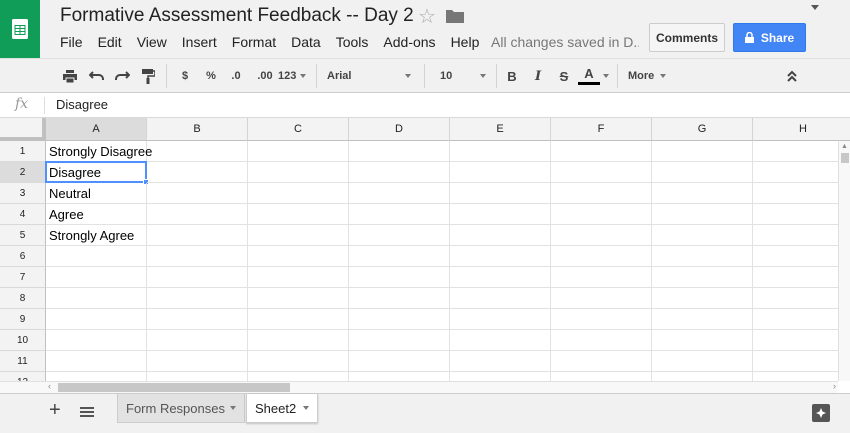 This screenshot has height=433, width=850. Describe the element at coordinates (647, 76) in the screenshot. I see `more-dropdown: More` at that location.